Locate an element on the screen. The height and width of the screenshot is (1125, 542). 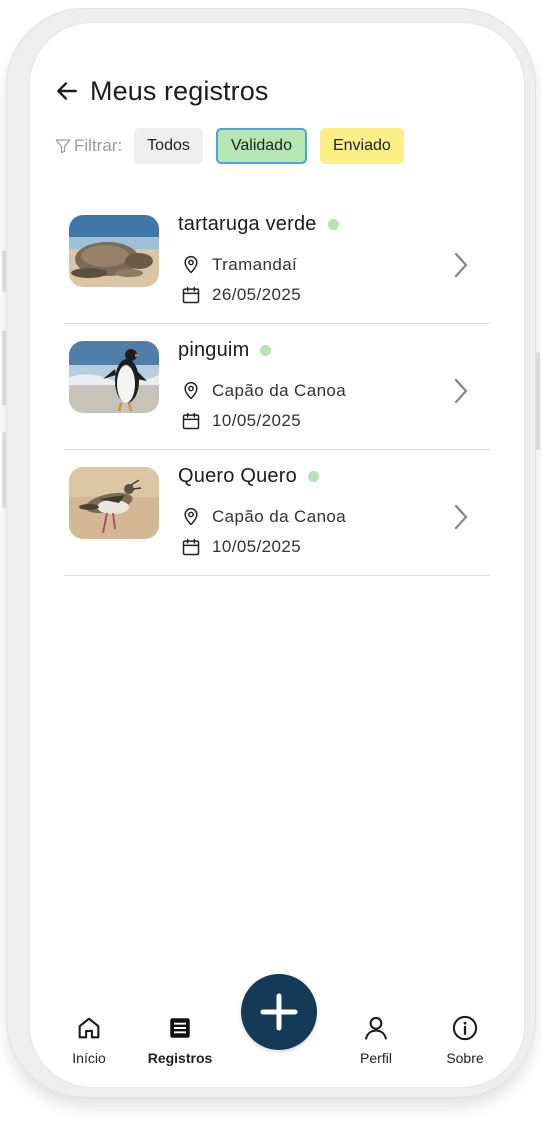
record-thumbnail-turtle is located at coordinates (114, 251).